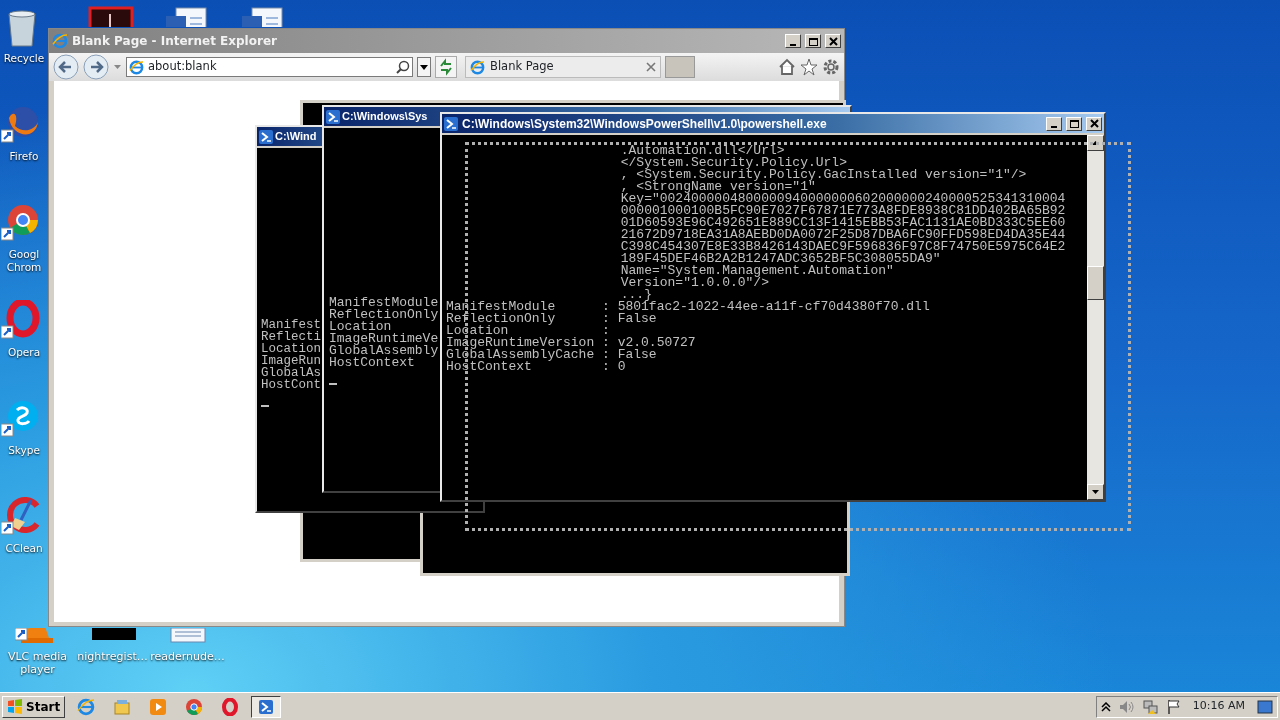 This screenshot has height=720, width=1280. What do you see at coordinates (551, 355) in the screenshot?
I see `console-line: GlobalAssemblyCache : False` at bounding box center [551, 355].